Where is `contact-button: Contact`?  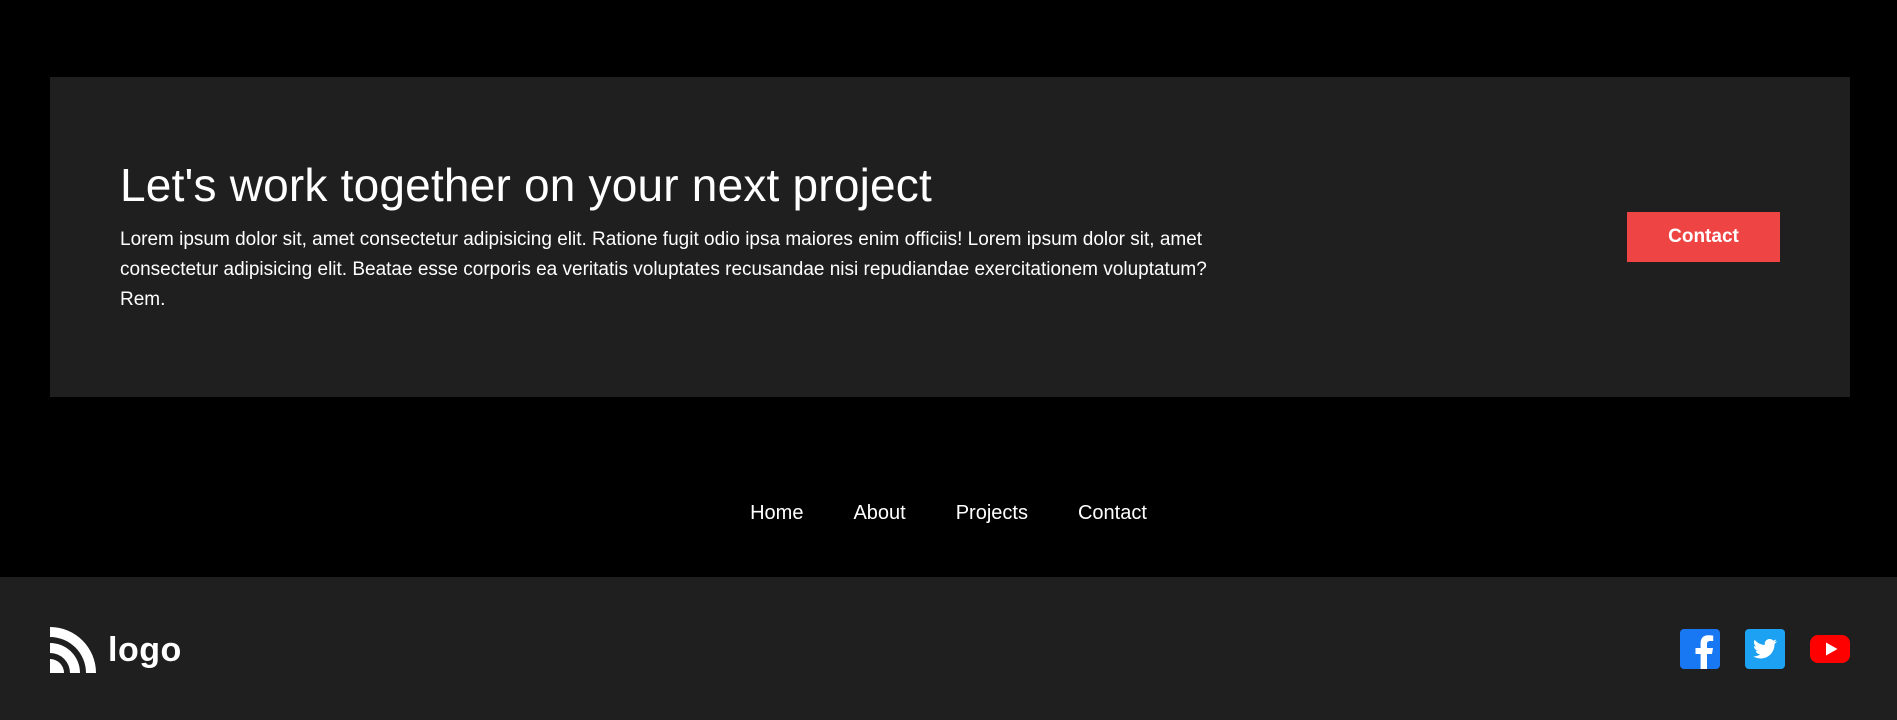
contact-button: Contact is located at coordinates (1703, 237).